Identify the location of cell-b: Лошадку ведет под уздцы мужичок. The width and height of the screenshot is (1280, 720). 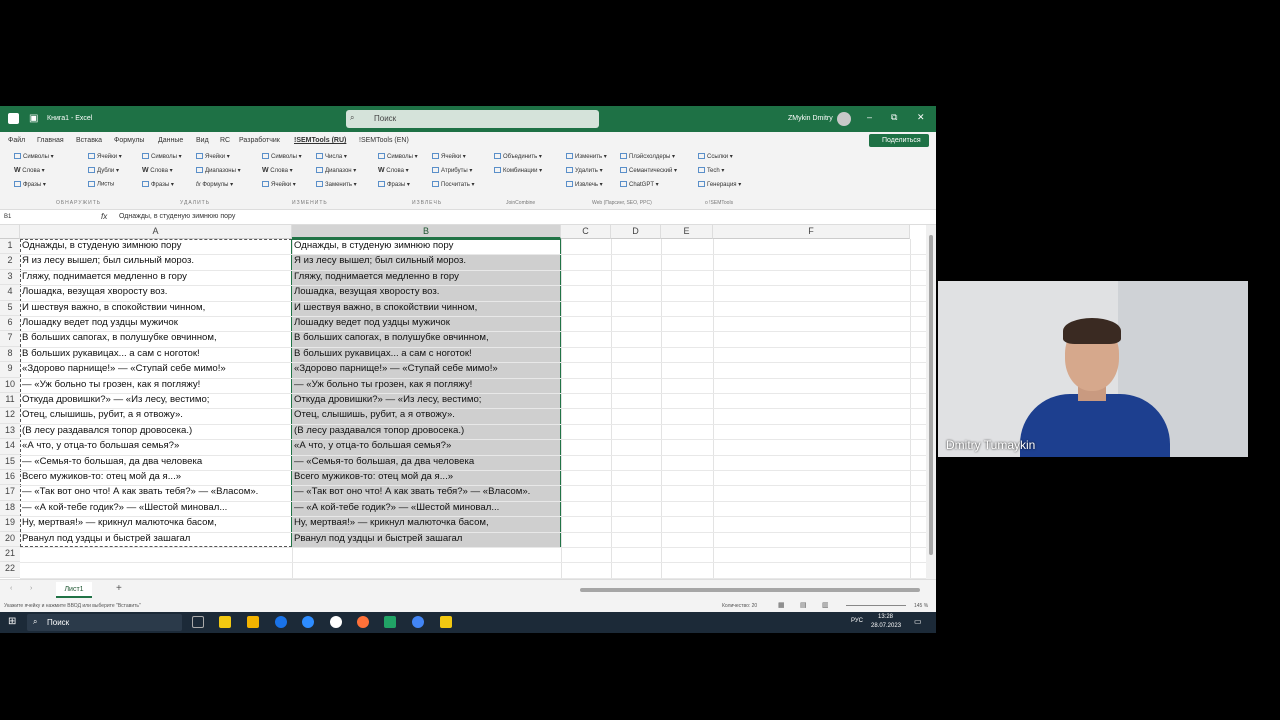
(371, 323).